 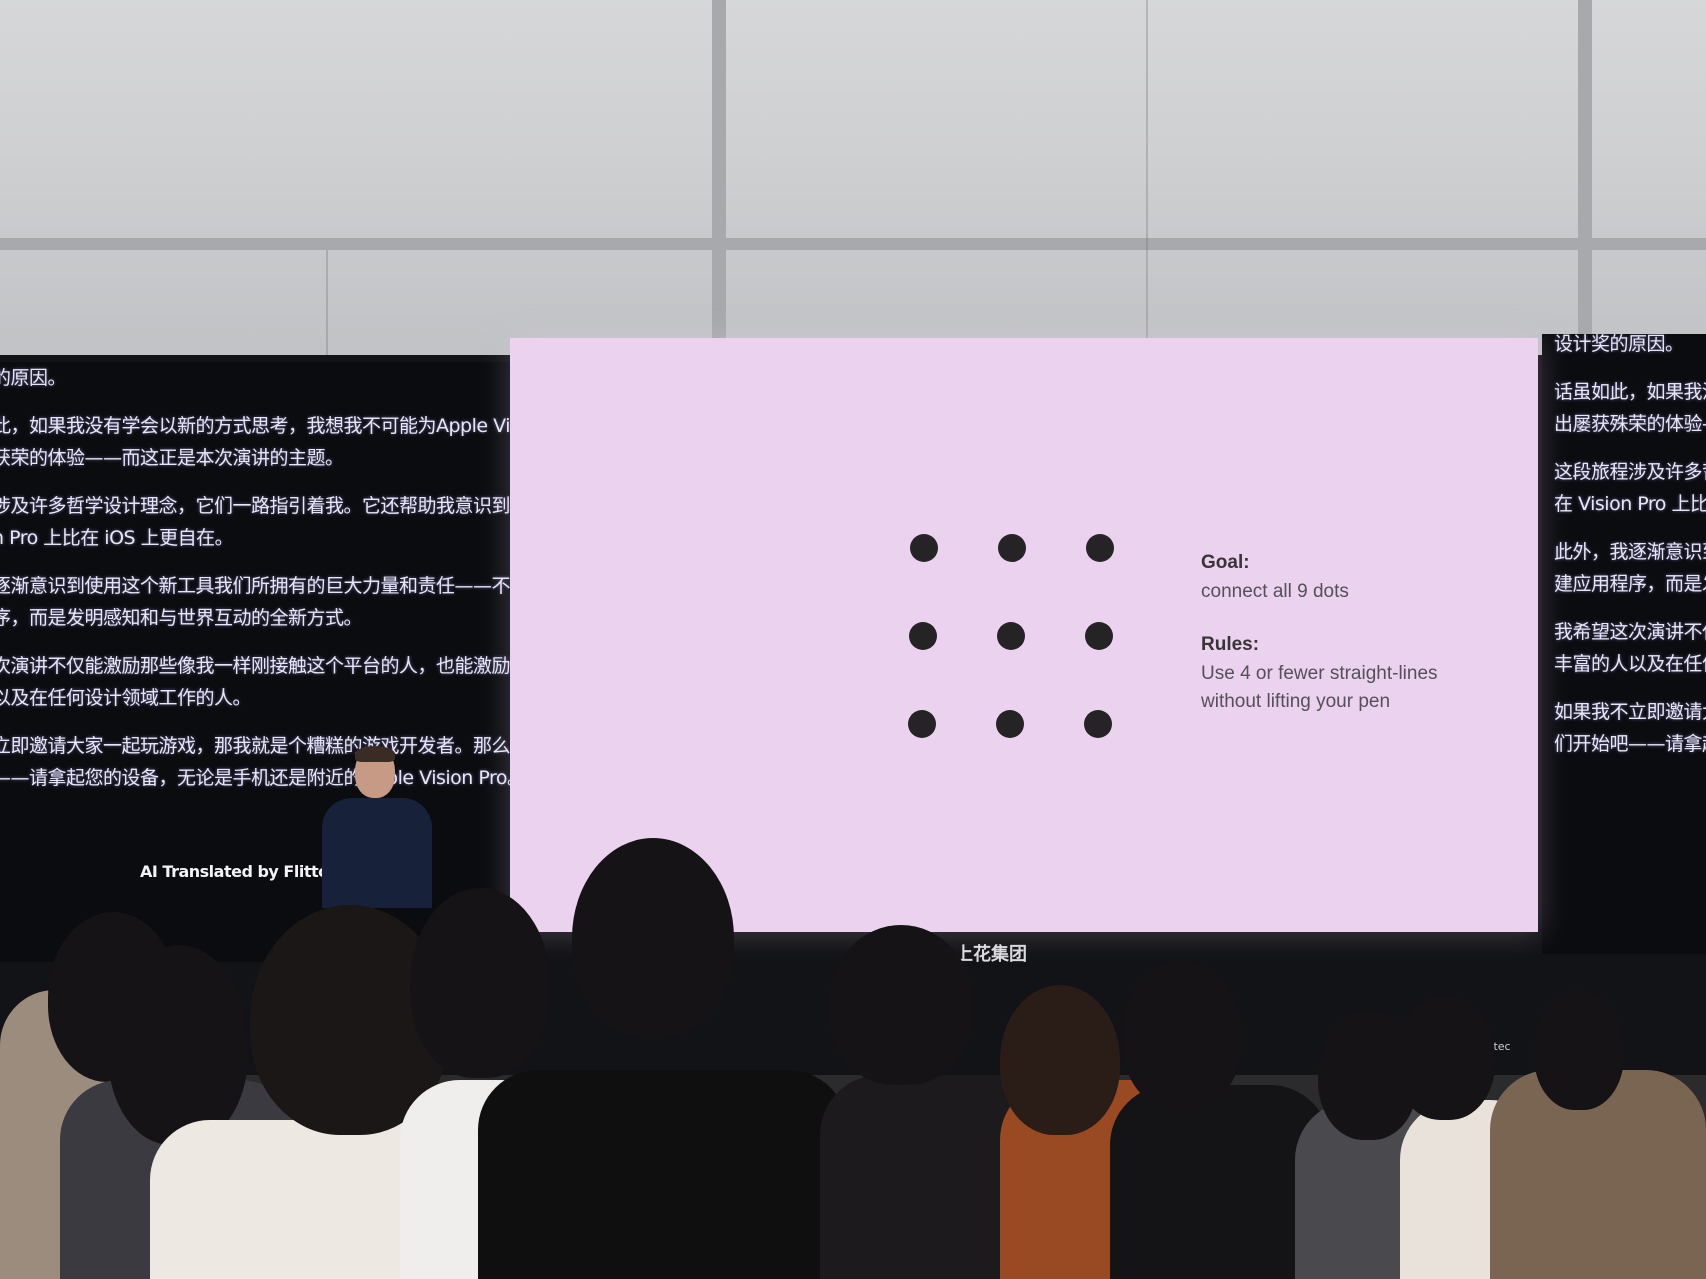 I want to click on caption-line: 出屡获殊荣的体验—, so click(x=1630, y=424).